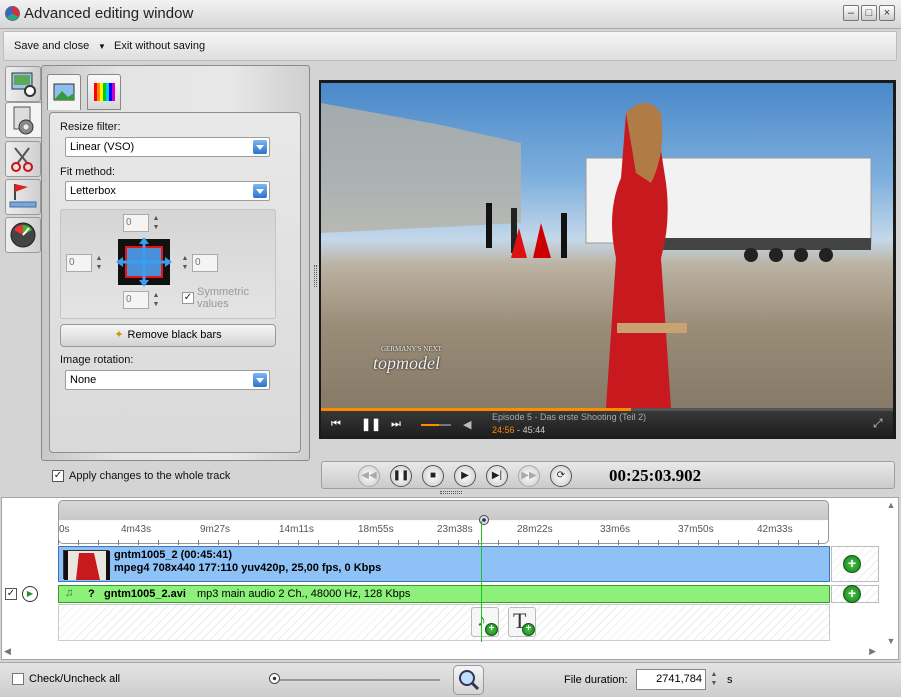 This screenshot has width=901, height=697. I want to click on timecode-display: 00:25:03.902, so click(655, 475).